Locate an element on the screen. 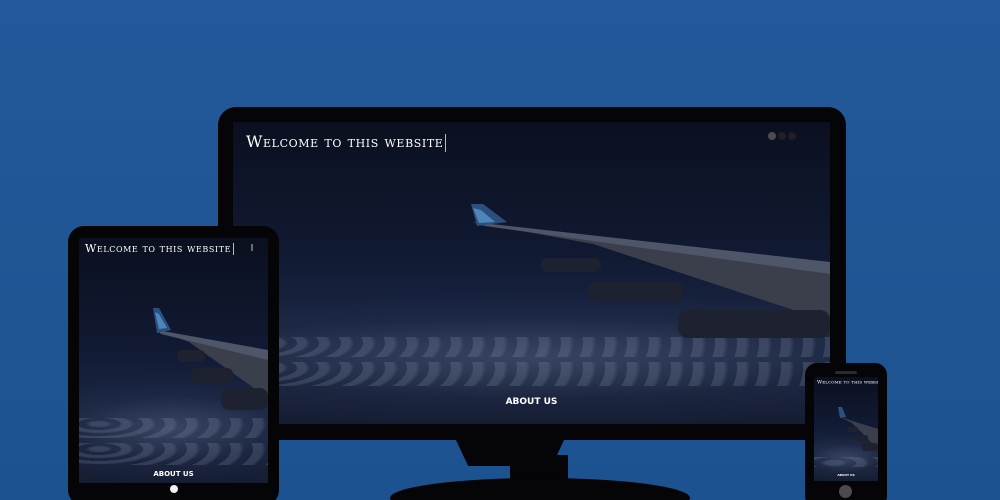 The width and height of the screenshot is (1000, 500). tablet-device: Welcome to this website ABOUT US is located at coordinates (173, 363).